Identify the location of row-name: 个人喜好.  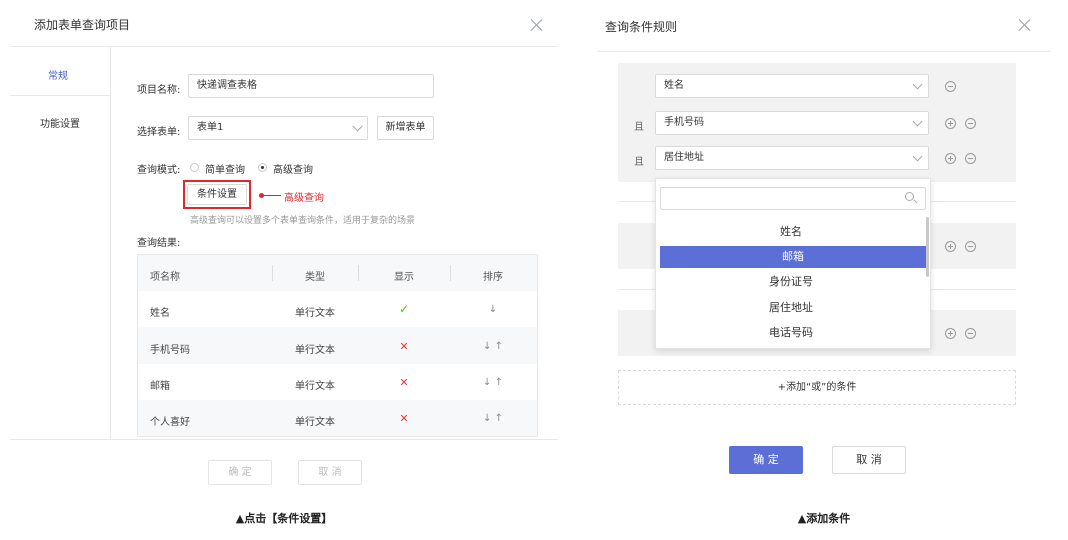
(170, 422).